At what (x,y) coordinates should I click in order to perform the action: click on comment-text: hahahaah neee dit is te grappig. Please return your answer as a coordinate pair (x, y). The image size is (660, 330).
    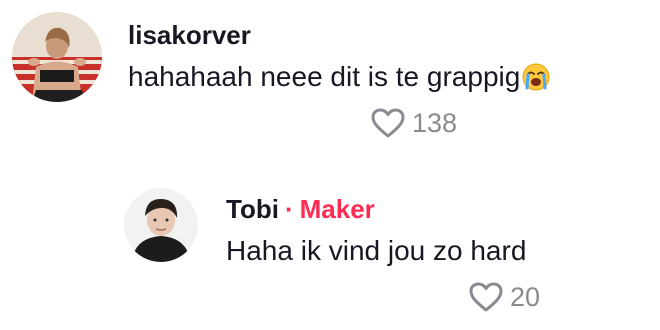
    Looking at the image, I should click on (339, 79).